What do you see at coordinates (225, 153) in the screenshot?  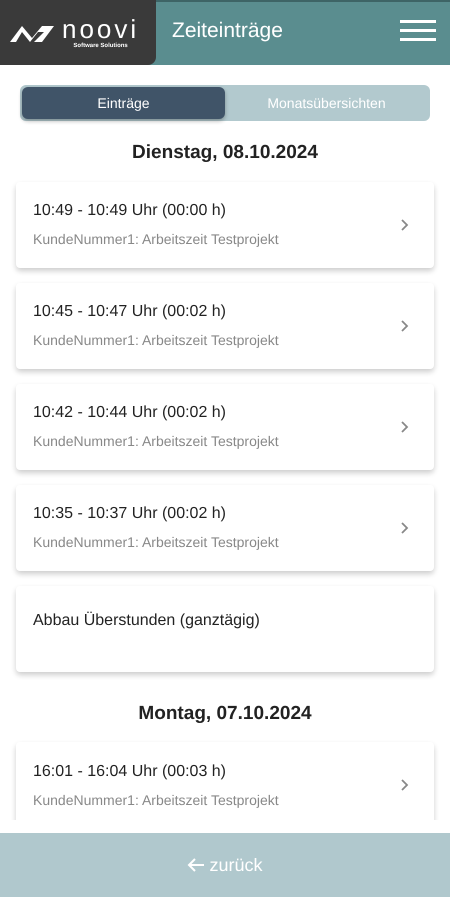 I see `day-heading: Dienstag, 08.10.2024` at bounding box center [225, 153].